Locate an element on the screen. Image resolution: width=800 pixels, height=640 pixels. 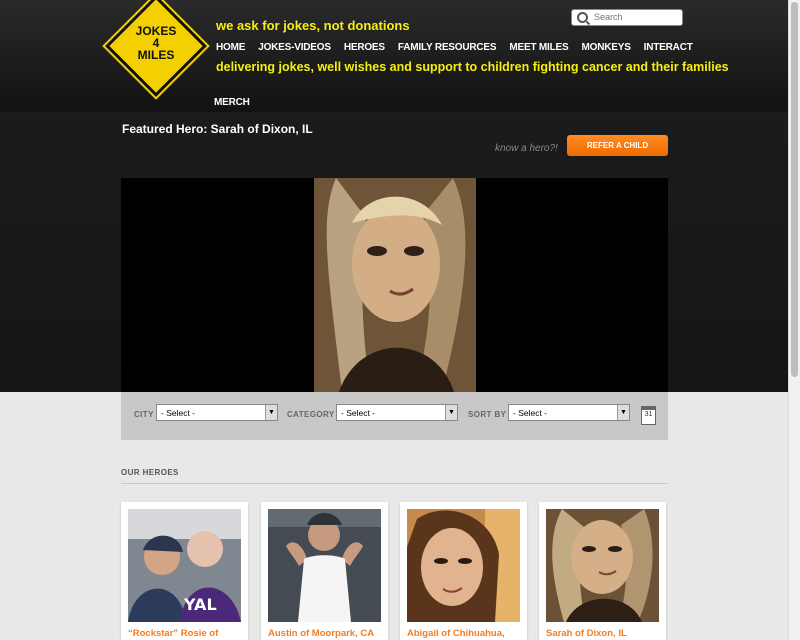
nav-interact: INTERACT is located at coordinates (668, 47).